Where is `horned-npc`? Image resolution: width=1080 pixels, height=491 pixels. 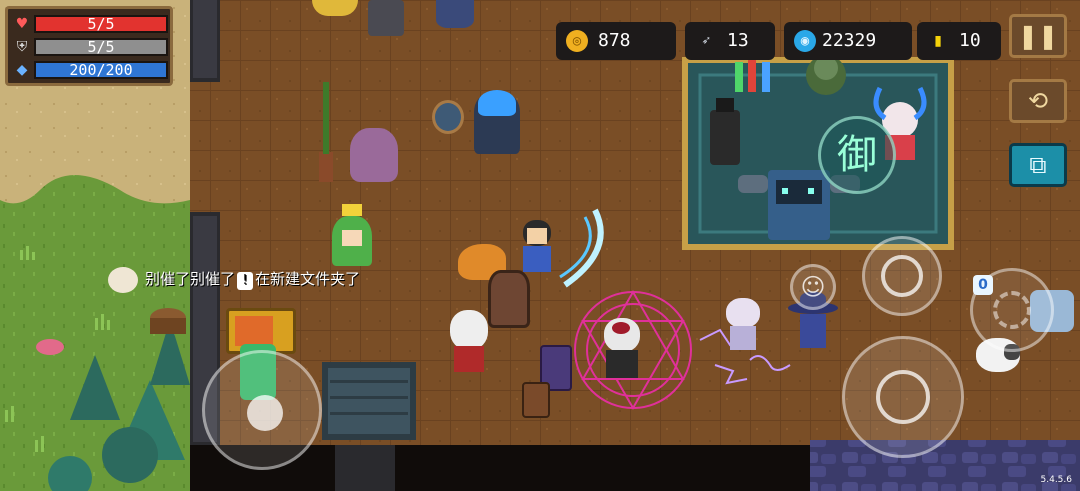 horned-npc is located at coordinates (374, 155).